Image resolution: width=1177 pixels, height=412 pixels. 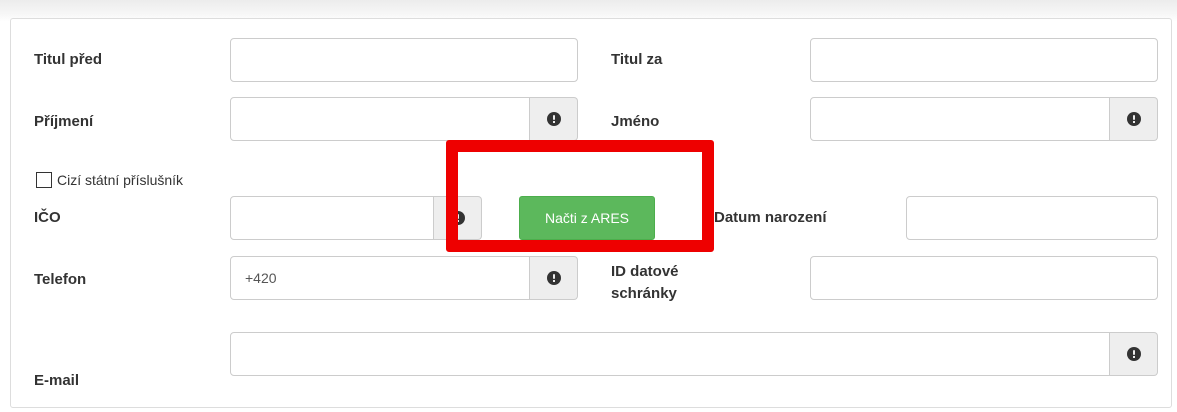 I want to click on email-label: E-mail, so click(x=57, y=380).